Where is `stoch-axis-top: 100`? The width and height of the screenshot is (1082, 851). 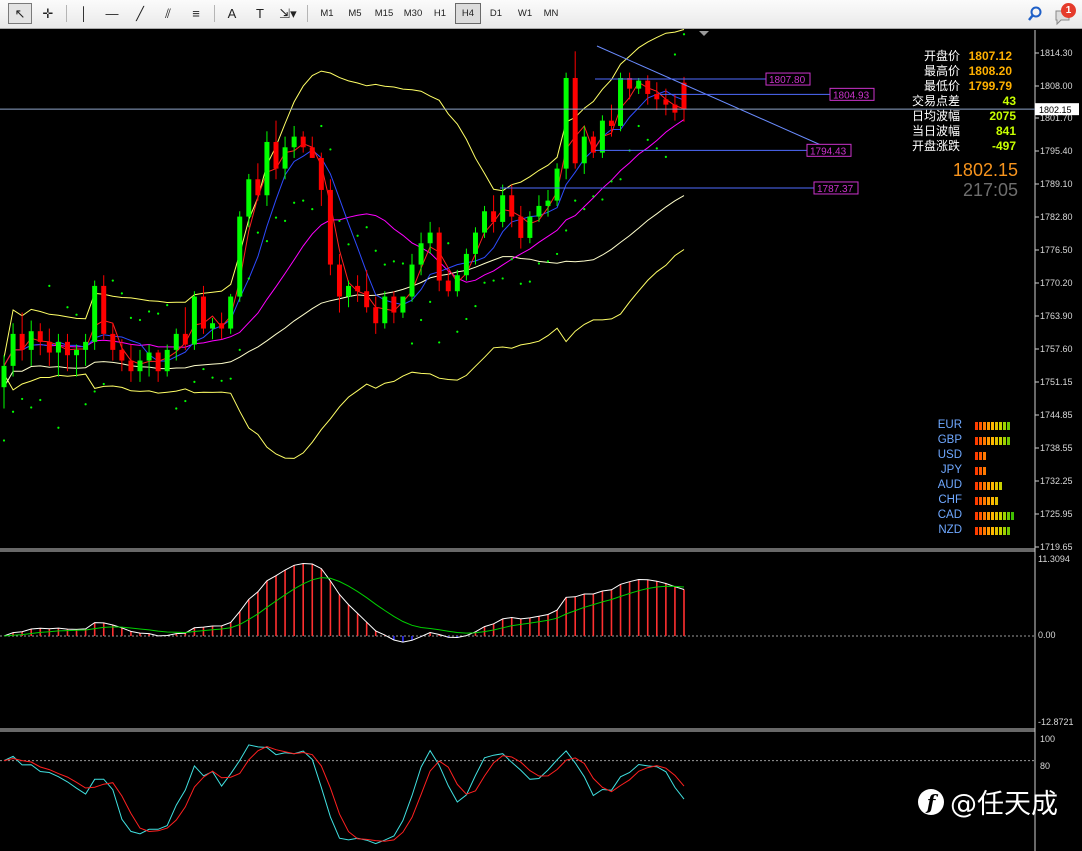 stoch-axis-top: 100 is located at coordinates (1047, 739).